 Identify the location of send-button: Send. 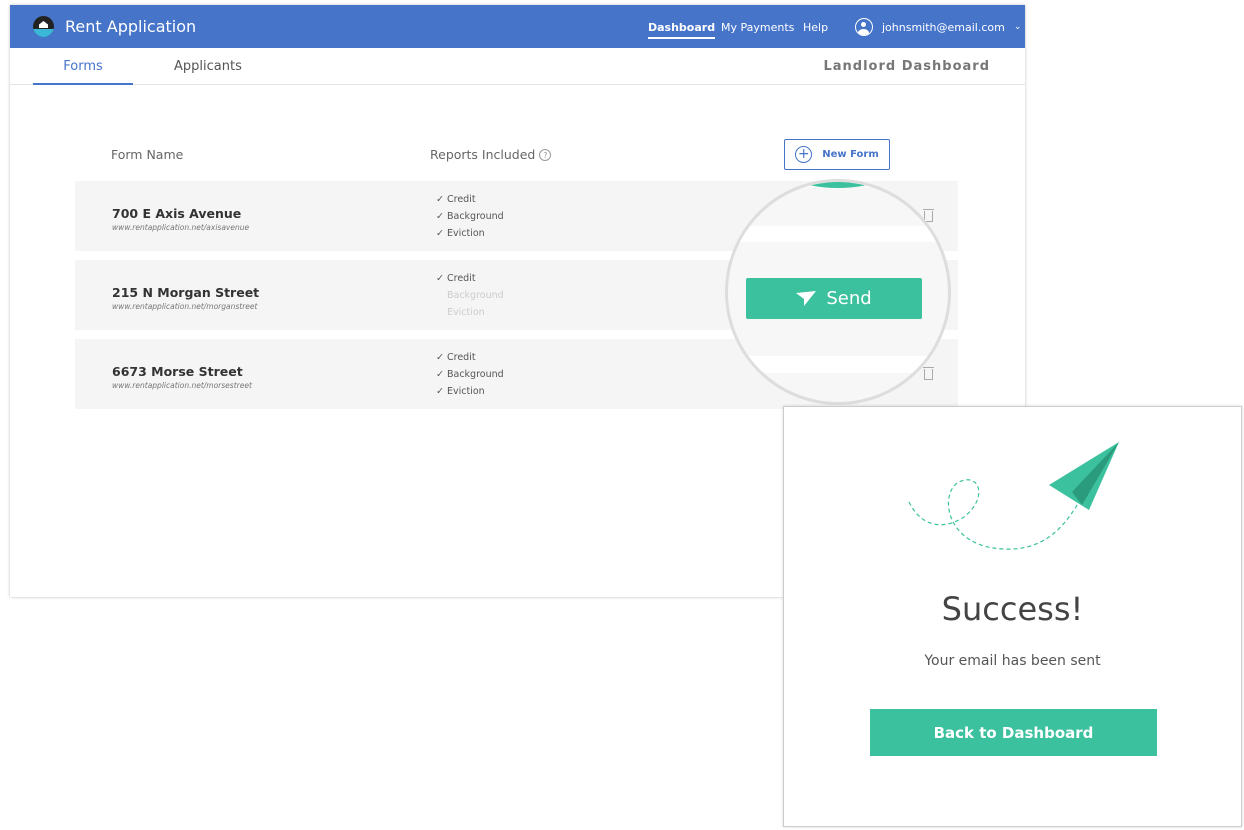
(834, 298).